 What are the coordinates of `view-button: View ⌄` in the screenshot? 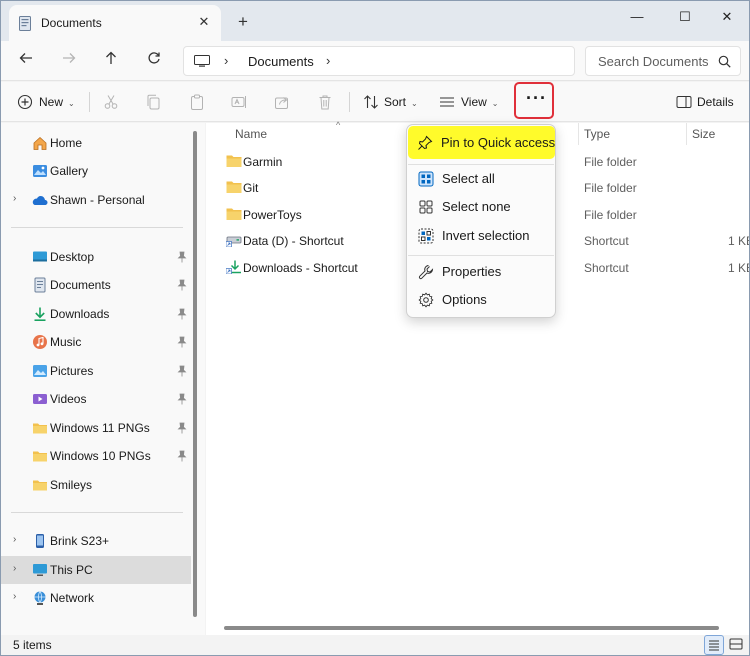 It's located at (480, 102).